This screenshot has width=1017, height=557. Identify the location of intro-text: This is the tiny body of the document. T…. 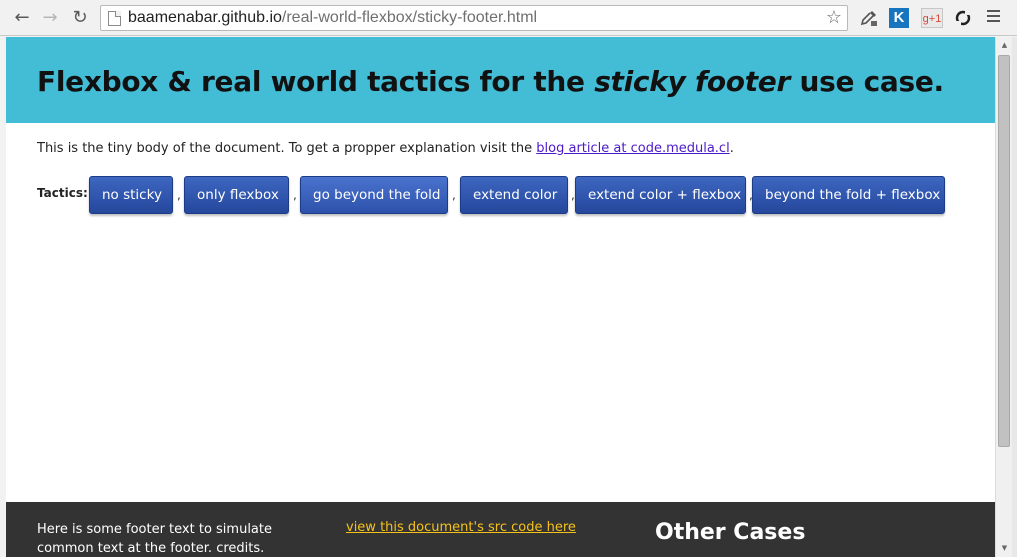
(385, 148).